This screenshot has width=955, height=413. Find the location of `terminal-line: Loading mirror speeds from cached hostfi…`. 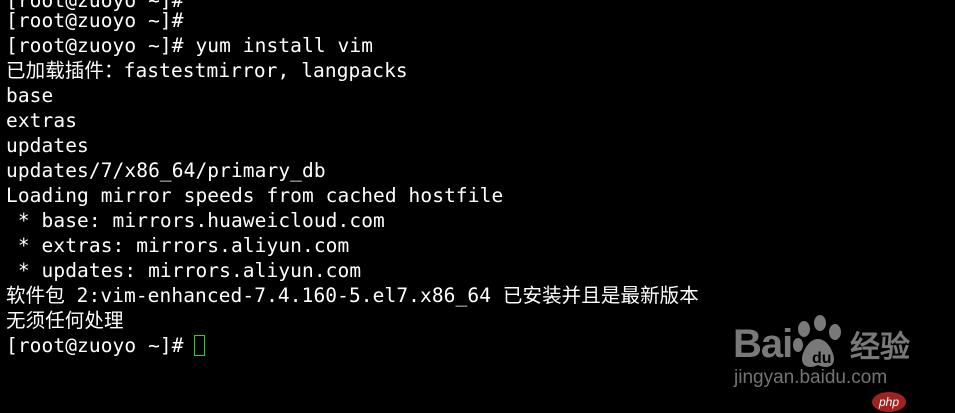

terminal-line: Loading mirror speeds from cached hostfi… is located at coordinates (255, 195).